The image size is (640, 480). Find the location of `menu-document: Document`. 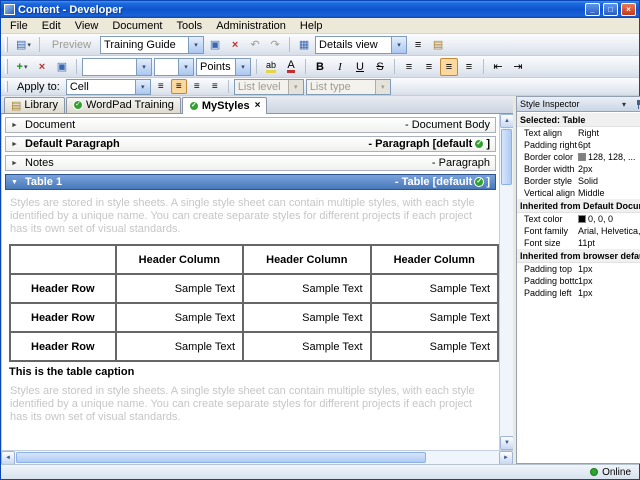

menu-document: Document is located at coordinates (137, 26).